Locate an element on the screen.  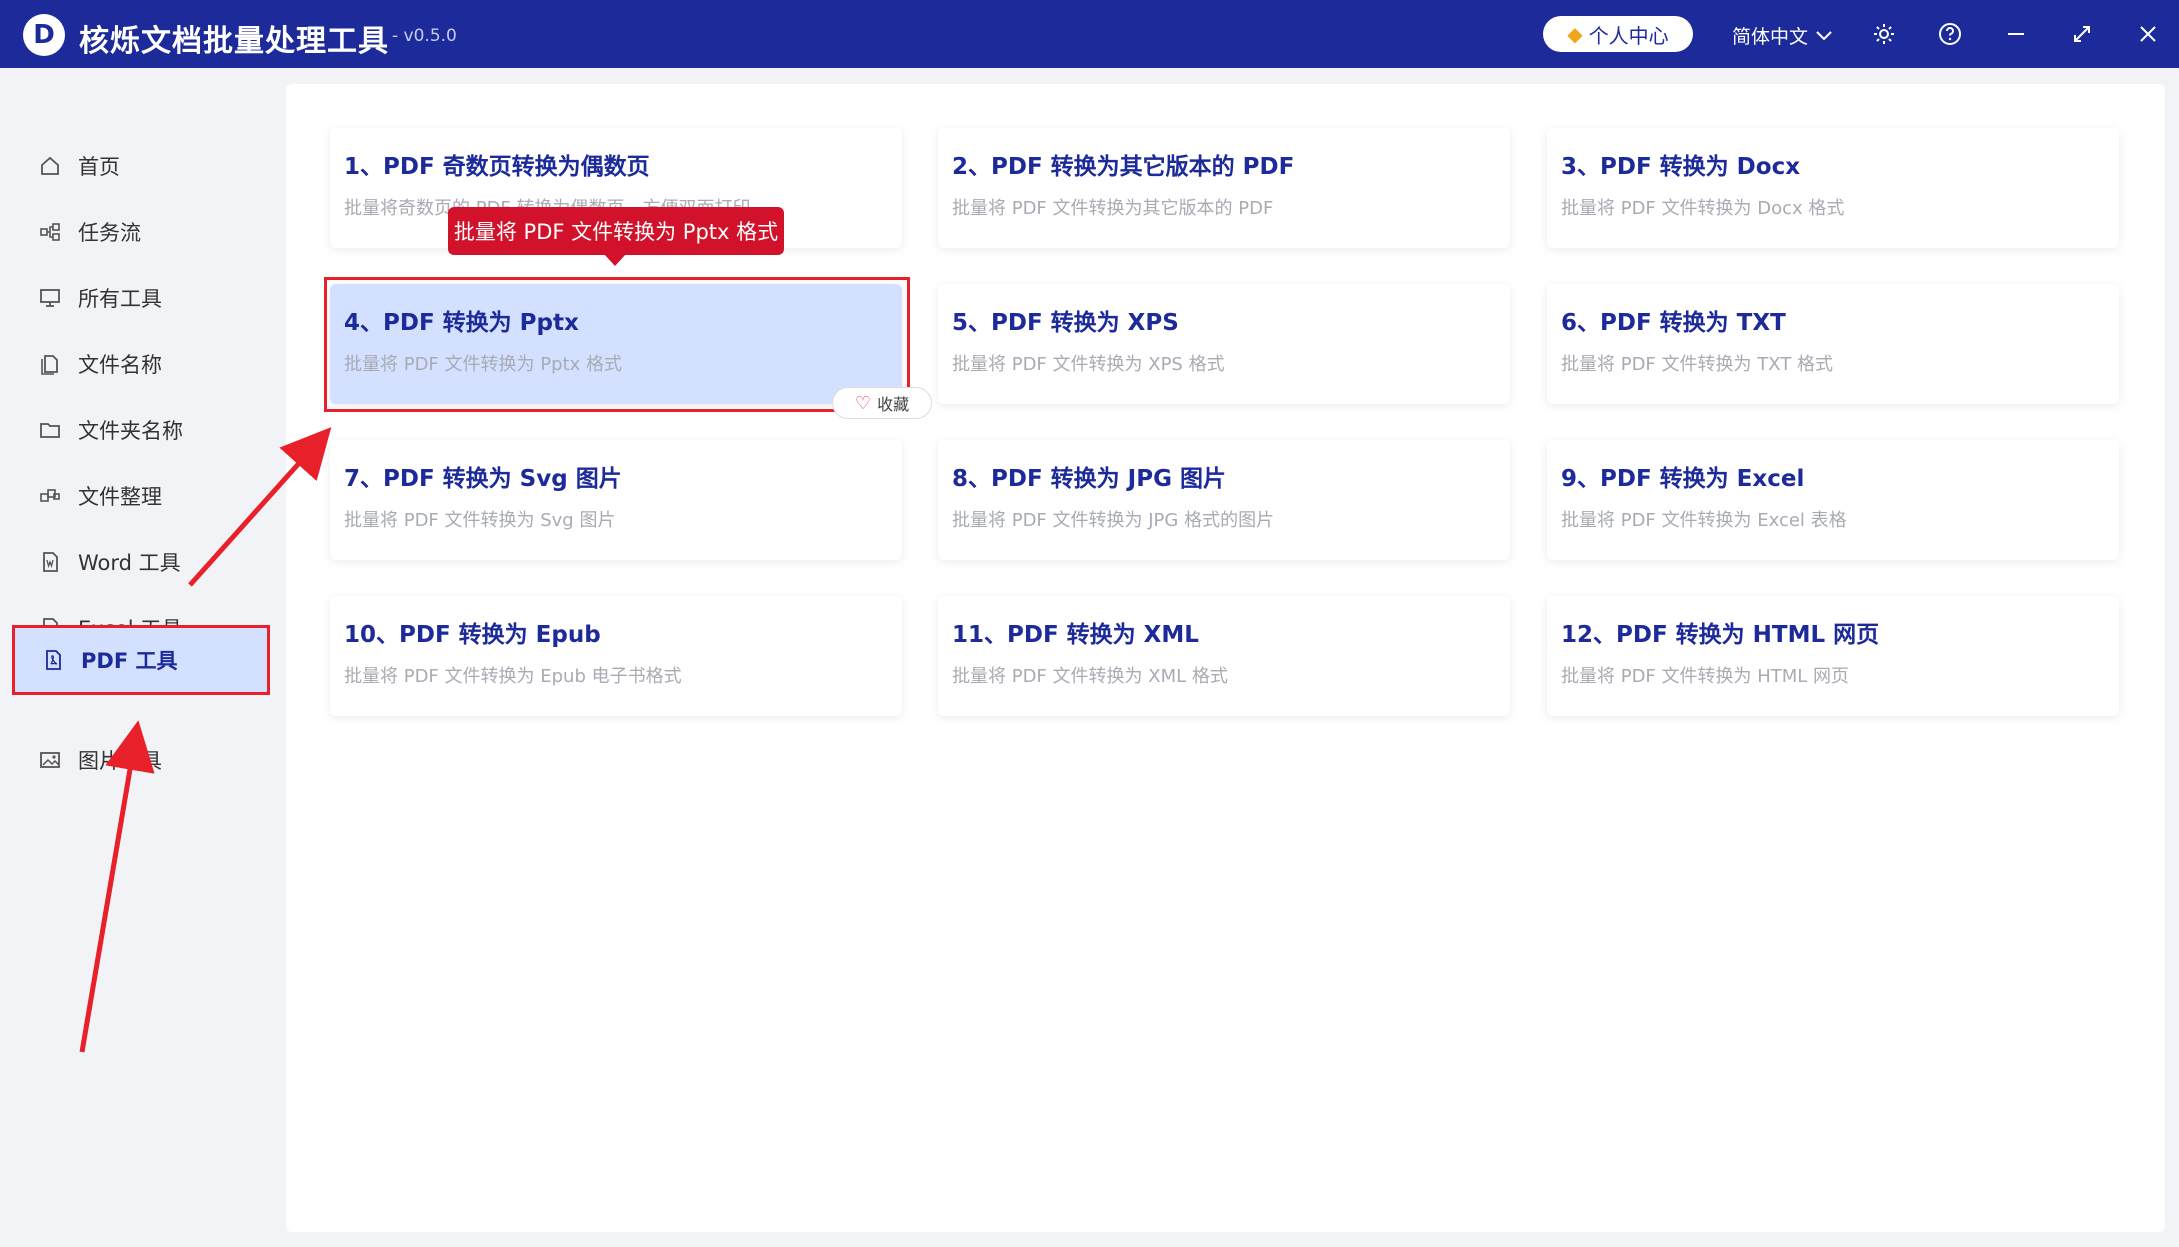
card-description: 批量将 PDF 文件转换为 XML 格式 is located at coordinates (1090, 676).